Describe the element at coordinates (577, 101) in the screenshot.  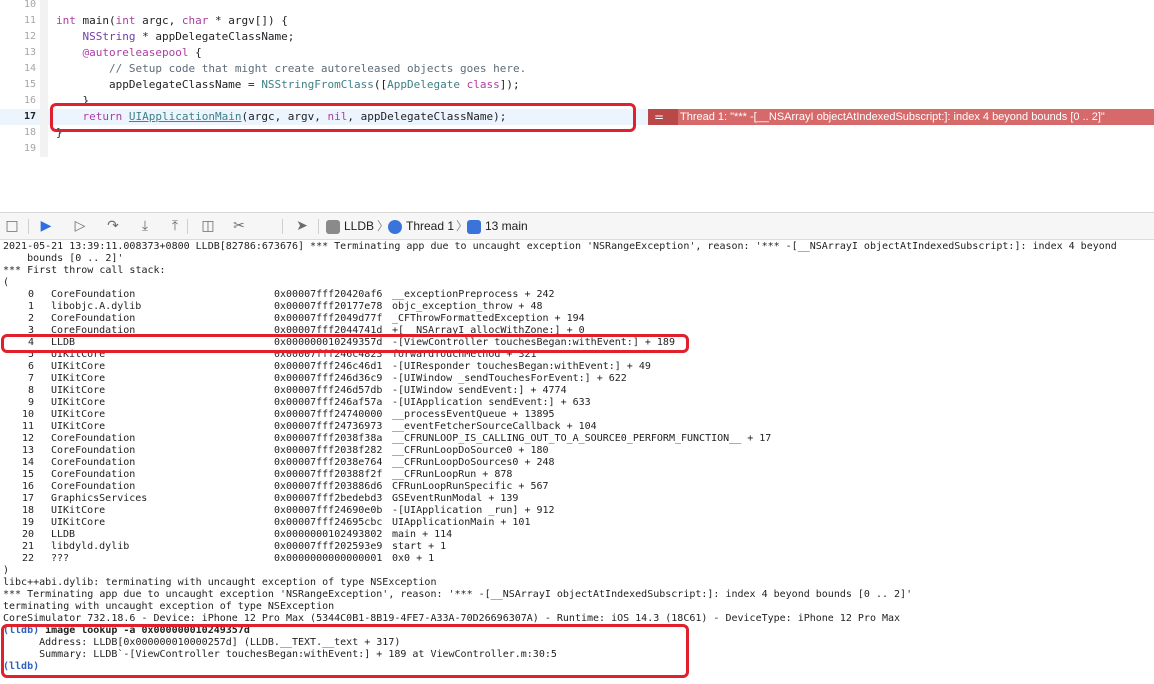
I see `code-line-16: 16 }` at that location.